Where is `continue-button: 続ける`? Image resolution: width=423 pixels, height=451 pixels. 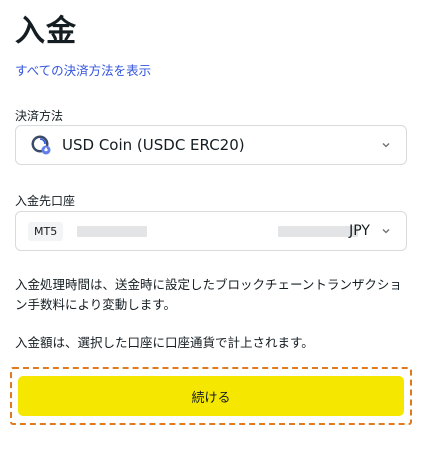 continue-button: 続ける is located at coordinates (211, 396).